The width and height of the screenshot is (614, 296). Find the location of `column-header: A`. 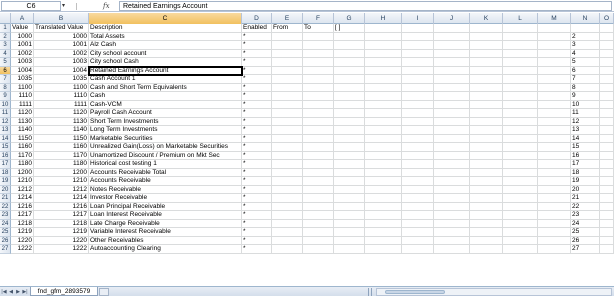

column-header: A is located at coordinates (22, 18).